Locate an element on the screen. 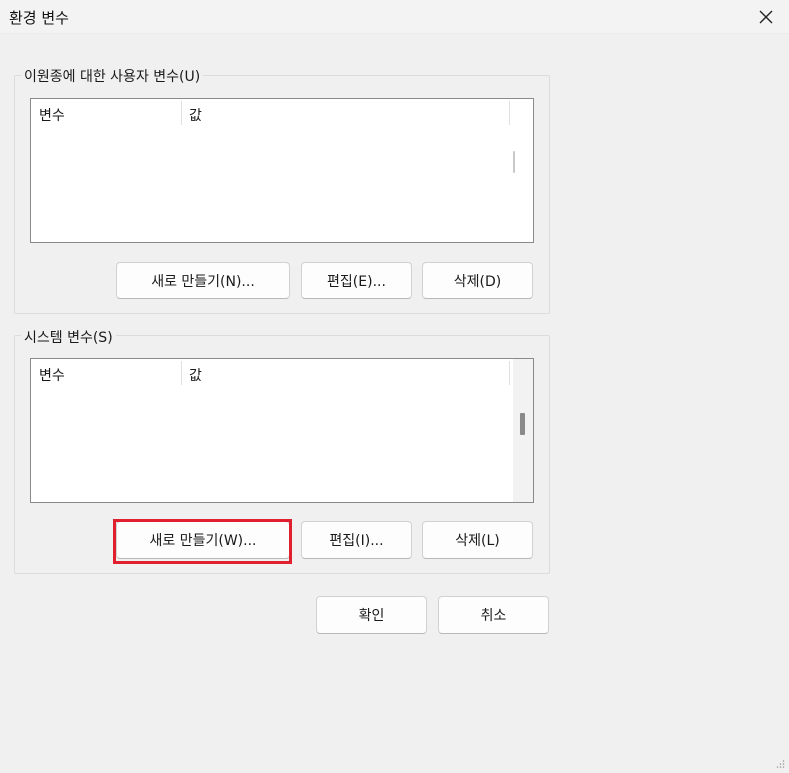 This screenshot has width=789, height=773. user-delete-button: 삭제(D) is located at coordinates (477, 280).